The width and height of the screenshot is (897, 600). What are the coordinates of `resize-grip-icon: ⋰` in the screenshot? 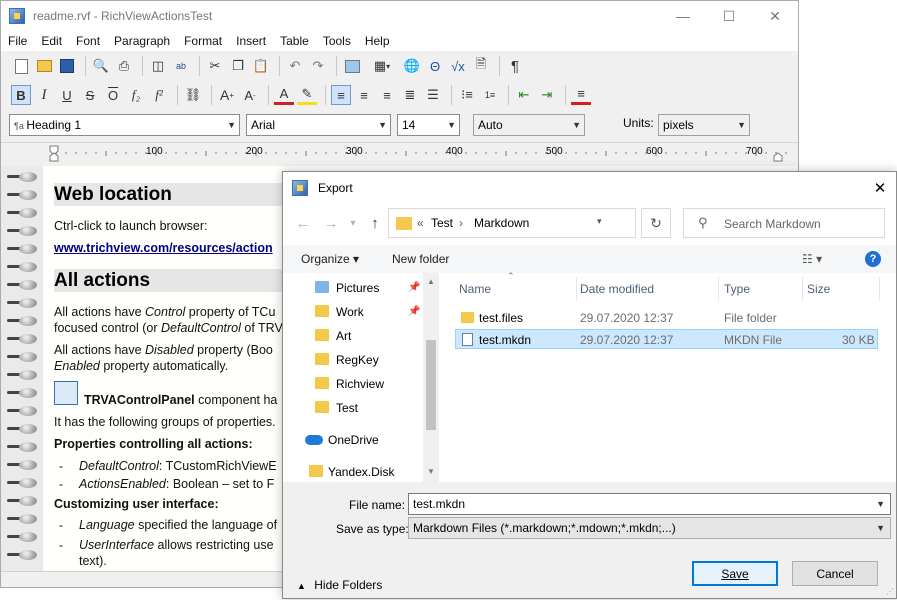 It's located at (890, 591).